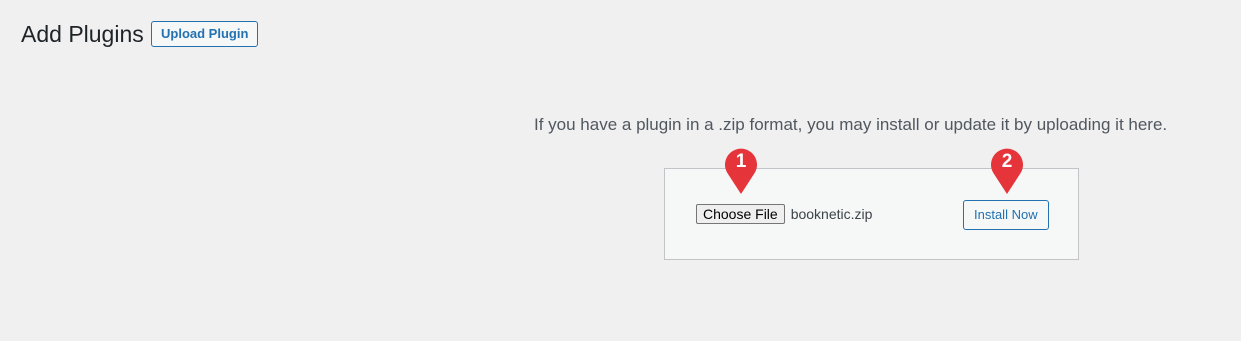  I want to click on choose-file-button: Choose File, so click(740, 214).